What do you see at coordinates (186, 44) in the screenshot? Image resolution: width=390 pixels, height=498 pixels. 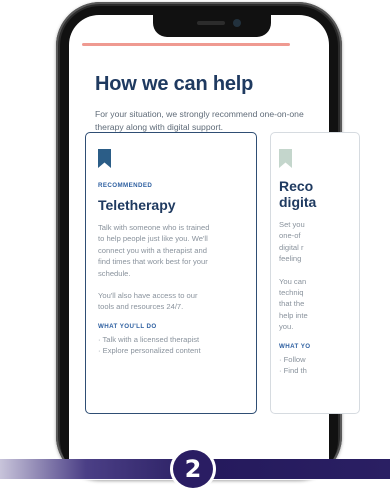 I see `progress-accent-bar` at bounding box center [186, 44].